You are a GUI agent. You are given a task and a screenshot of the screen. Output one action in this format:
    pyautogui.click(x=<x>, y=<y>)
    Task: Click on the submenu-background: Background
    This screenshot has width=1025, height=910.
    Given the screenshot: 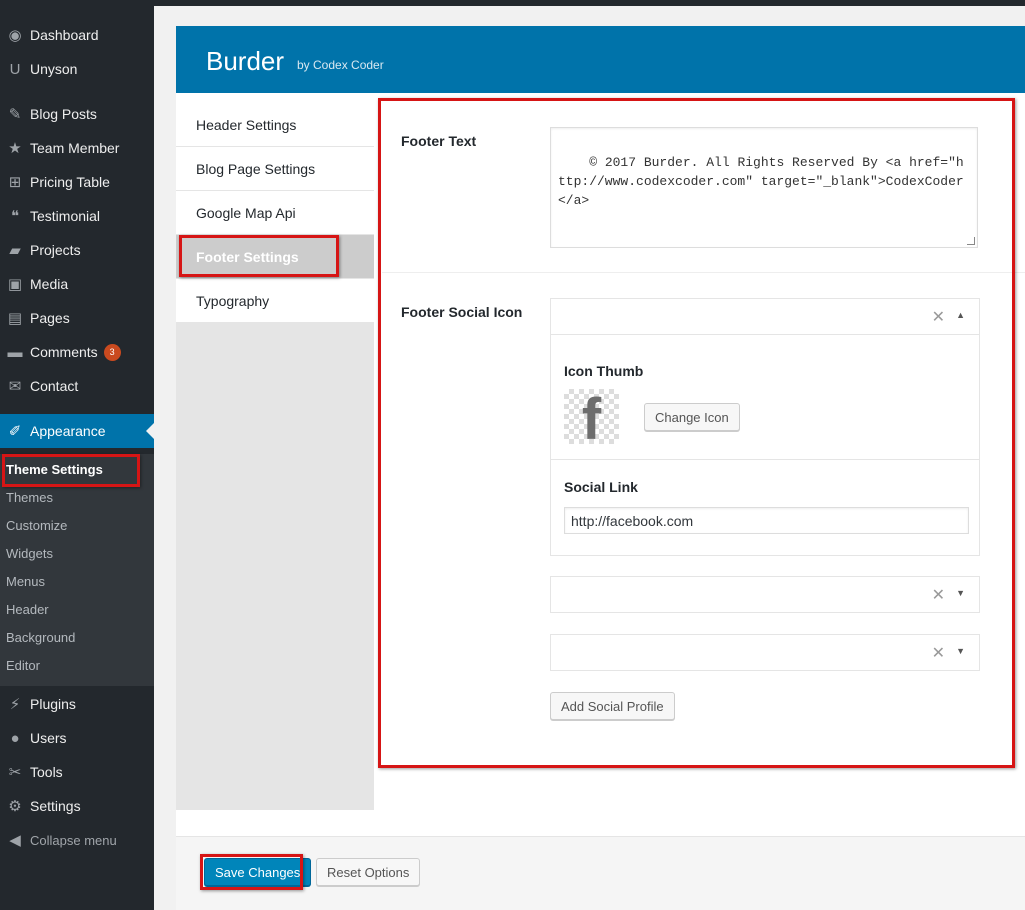 What is the action you would take?
    pyautogui.click(x=40, y=637)
    